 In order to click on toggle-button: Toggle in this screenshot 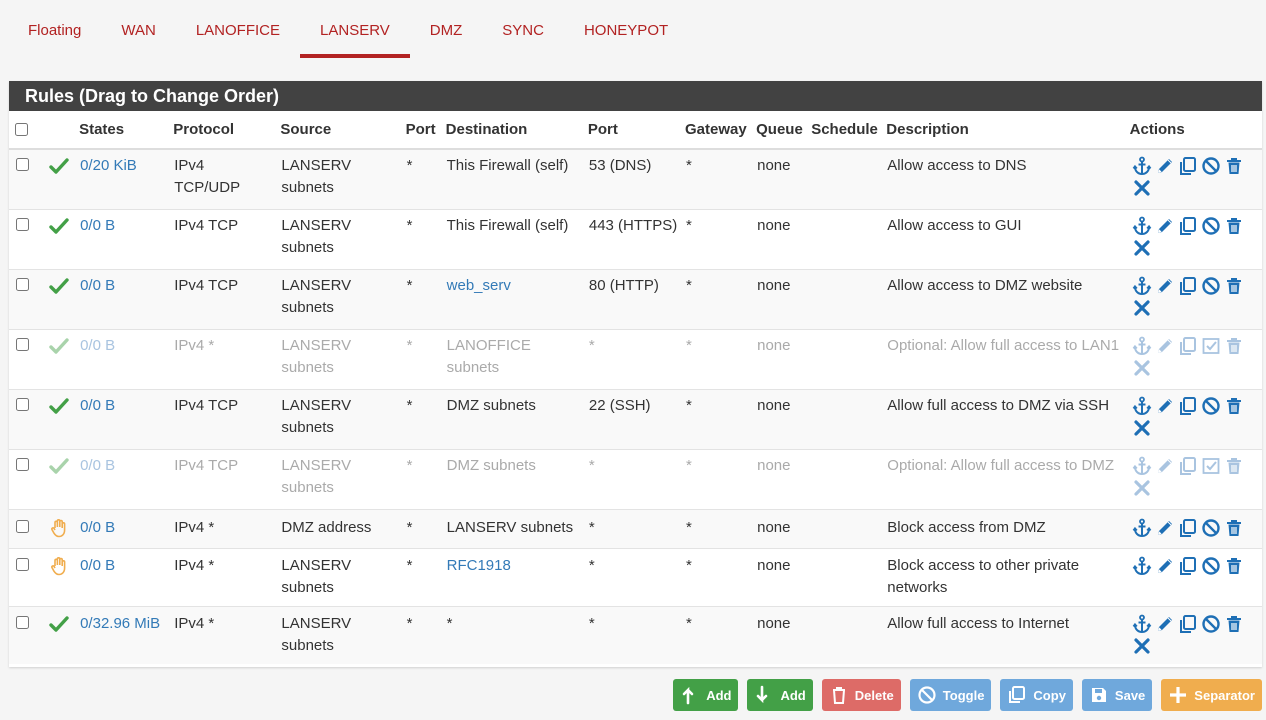, I will do `click(950, 695)`.